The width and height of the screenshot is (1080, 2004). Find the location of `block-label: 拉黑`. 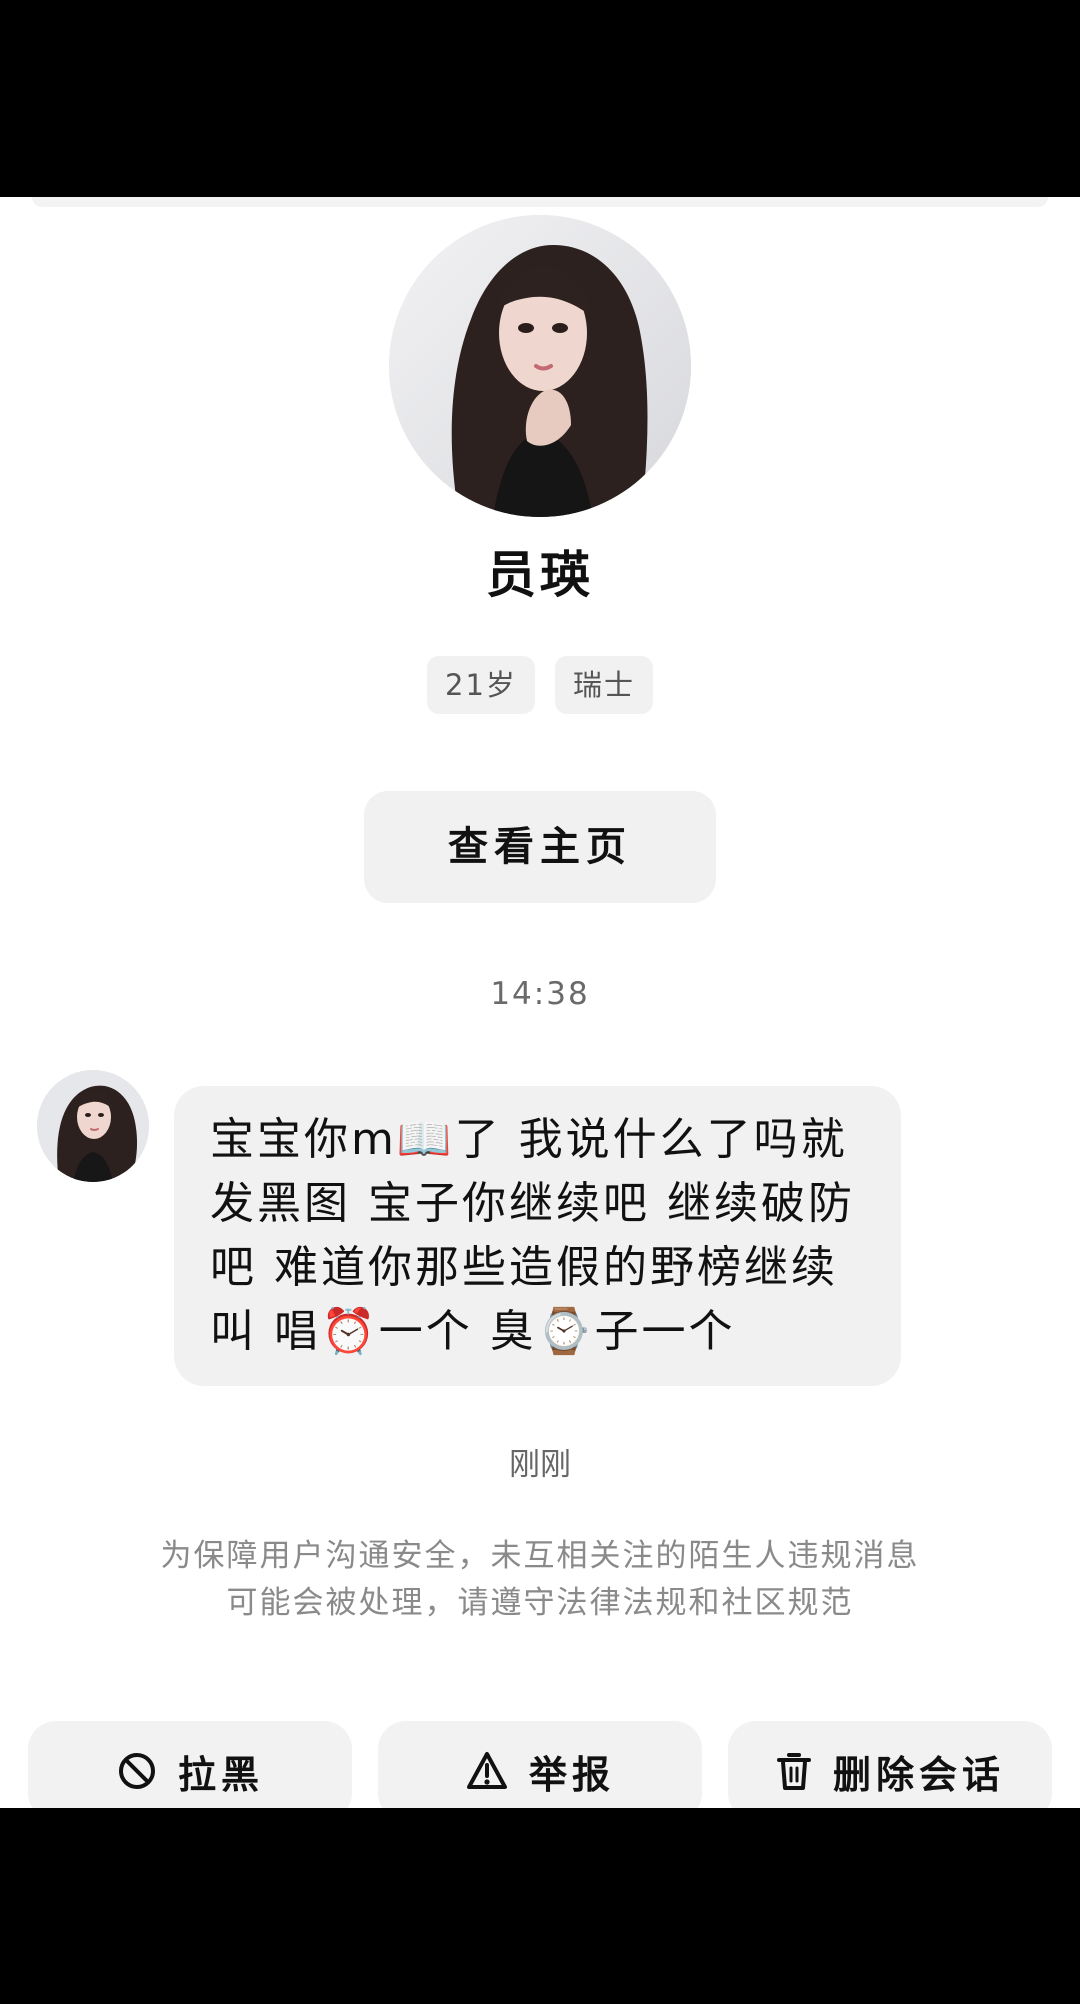

block-label: 拉黑 is located at coordinates (220, 1774).